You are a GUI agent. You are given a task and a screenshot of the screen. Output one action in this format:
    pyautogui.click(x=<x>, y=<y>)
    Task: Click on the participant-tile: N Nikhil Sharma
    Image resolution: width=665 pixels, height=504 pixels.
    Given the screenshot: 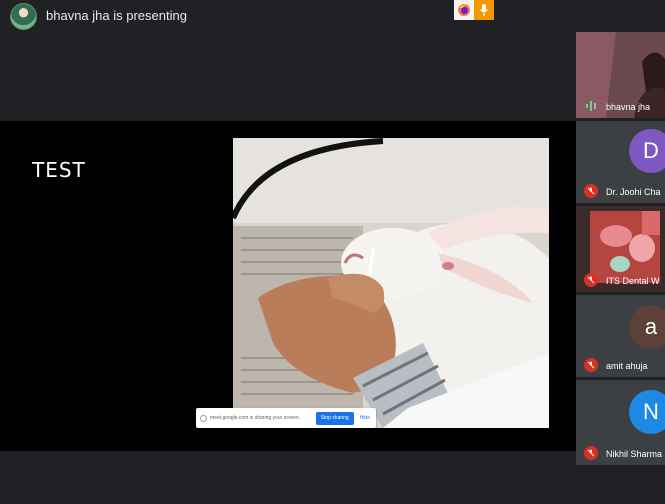 What is the action you would take?
    pyautogui.click(x=620, y=422)
    